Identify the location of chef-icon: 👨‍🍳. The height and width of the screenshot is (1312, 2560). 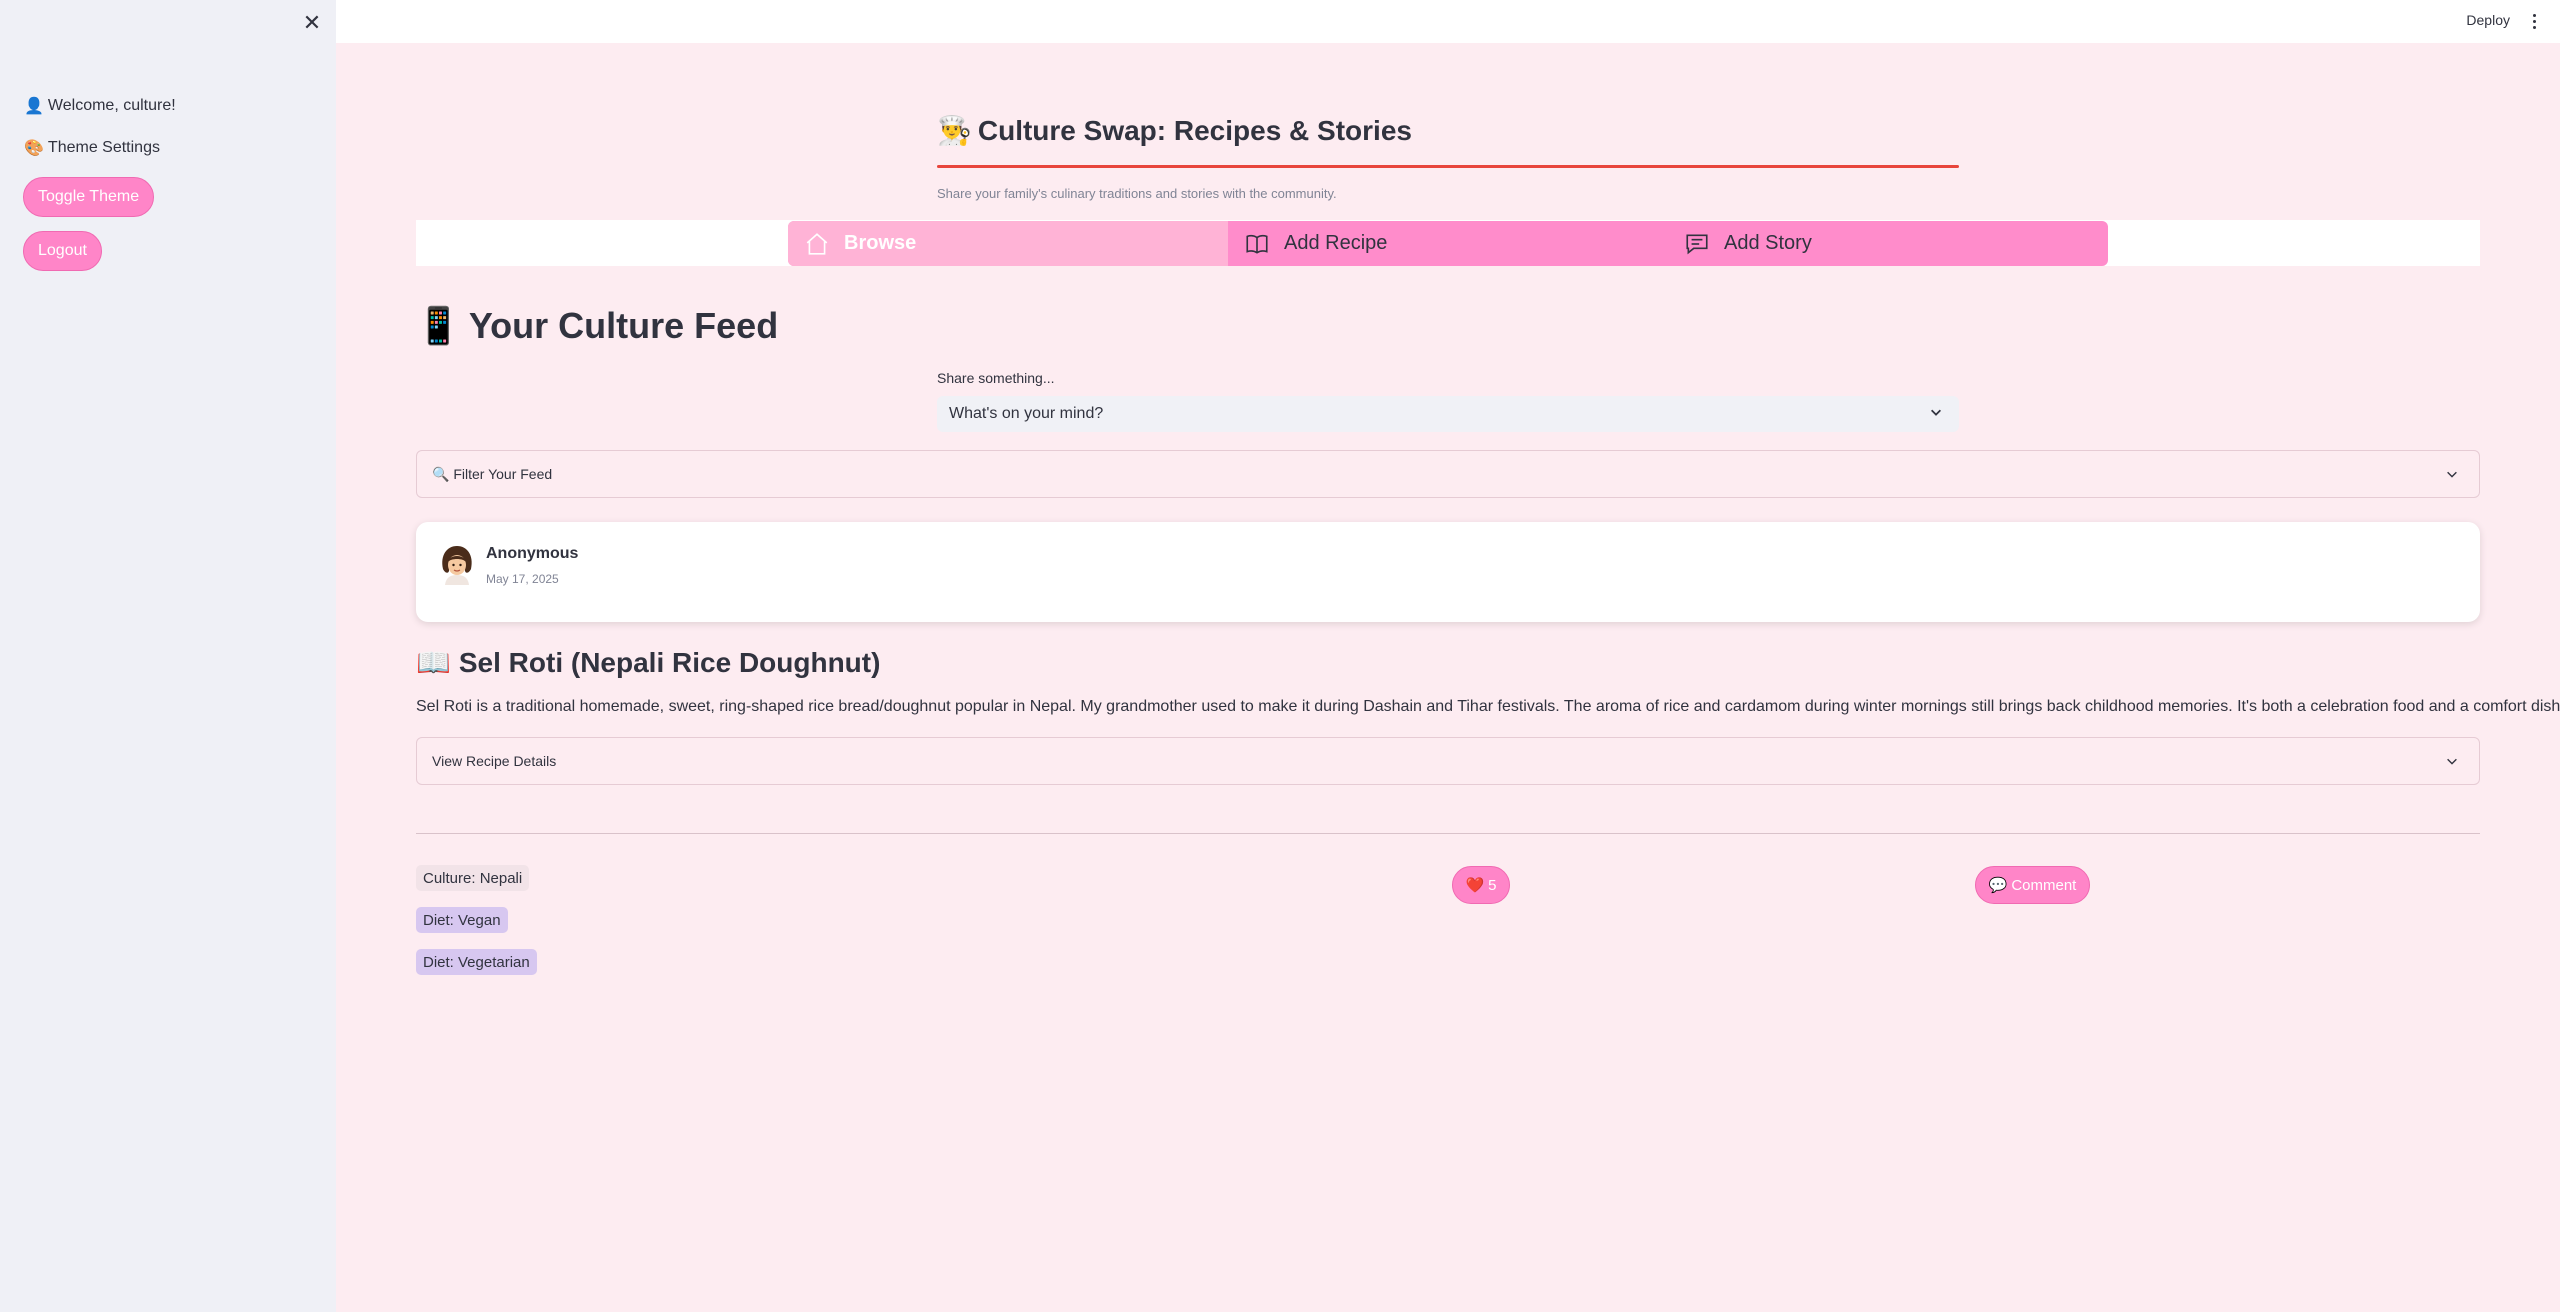
(954, 130).